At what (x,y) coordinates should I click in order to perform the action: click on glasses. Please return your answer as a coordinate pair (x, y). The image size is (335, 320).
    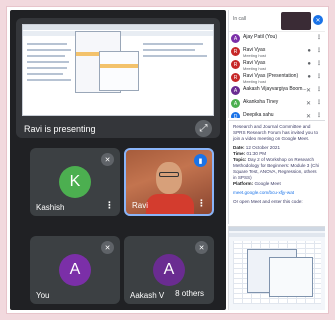
    Looking at the image, I should click on (169, 174).